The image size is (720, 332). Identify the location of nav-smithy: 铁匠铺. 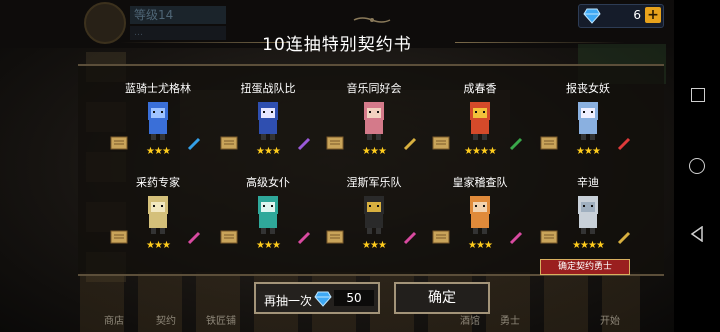
(221, 319).